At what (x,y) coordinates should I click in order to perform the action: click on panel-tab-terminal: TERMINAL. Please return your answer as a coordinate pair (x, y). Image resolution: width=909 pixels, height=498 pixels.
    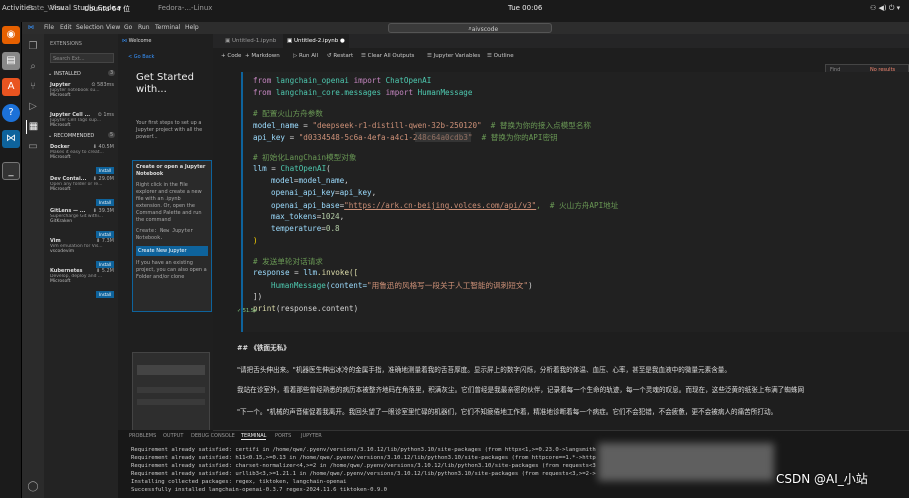
    Looking at the image, I should click on (254, 436).